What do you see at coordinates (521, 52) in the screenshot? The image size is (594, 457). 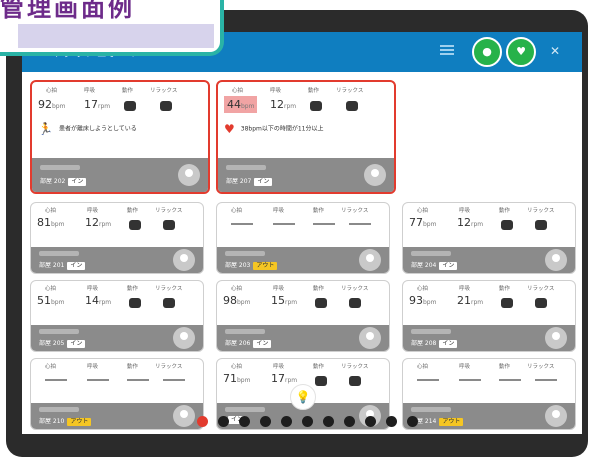 I see `heart-monitor-icon: ♥` at bounding box center [521, 52].